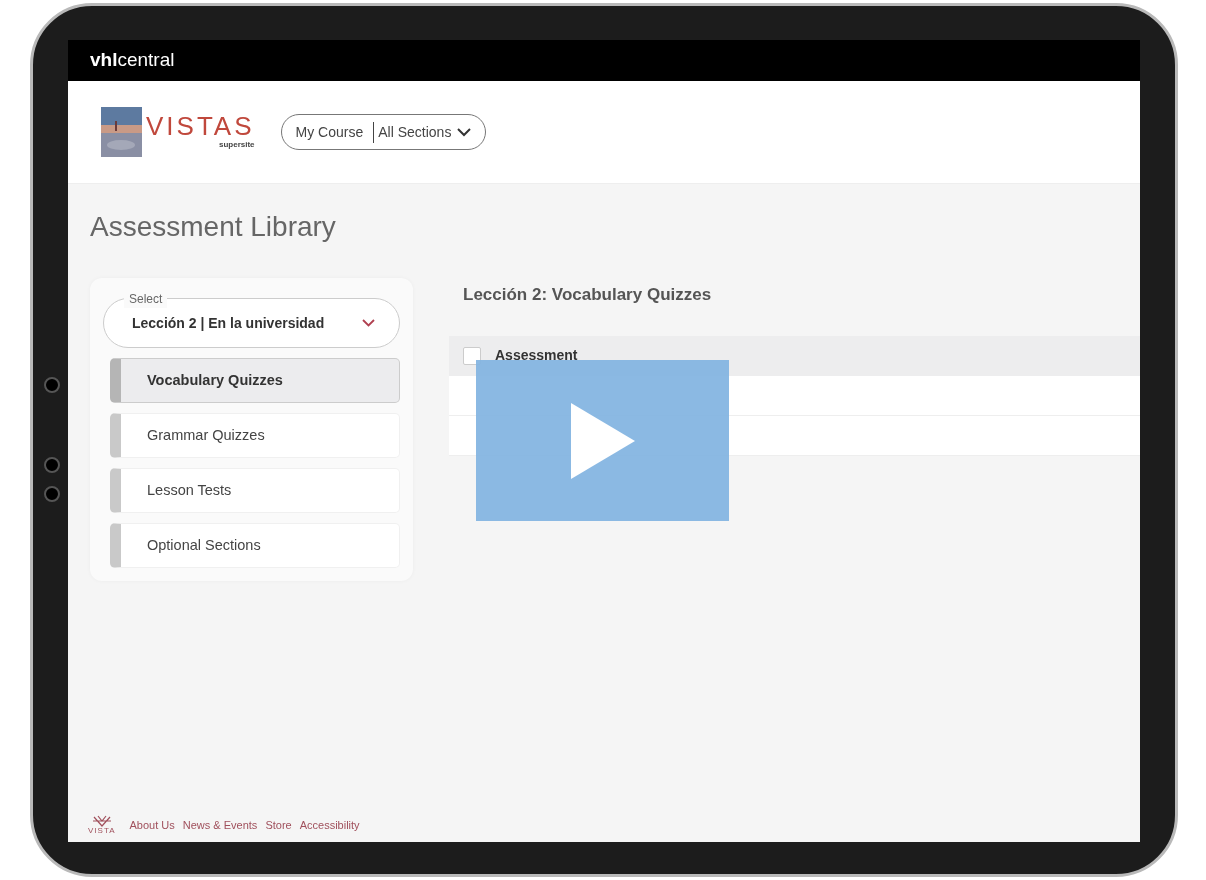 Image resolution: width=1206 pixels, height=880 pixels. I want to click on page-title: Assessment Library, so click(213, 227).